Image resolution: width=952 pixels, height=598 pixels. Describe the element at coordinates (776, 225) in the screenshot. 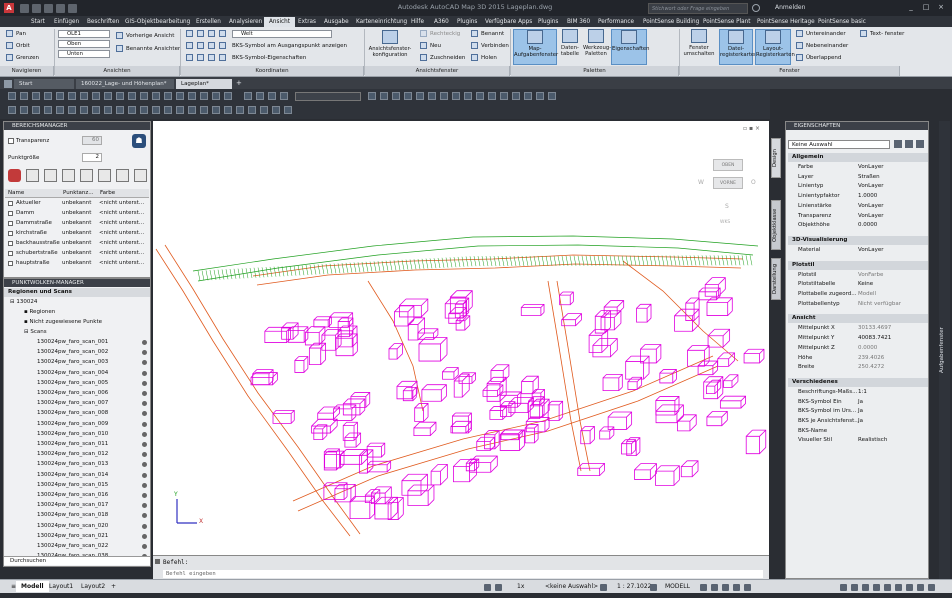

I see `tab-objektklasse: Objektklasse` at that location.